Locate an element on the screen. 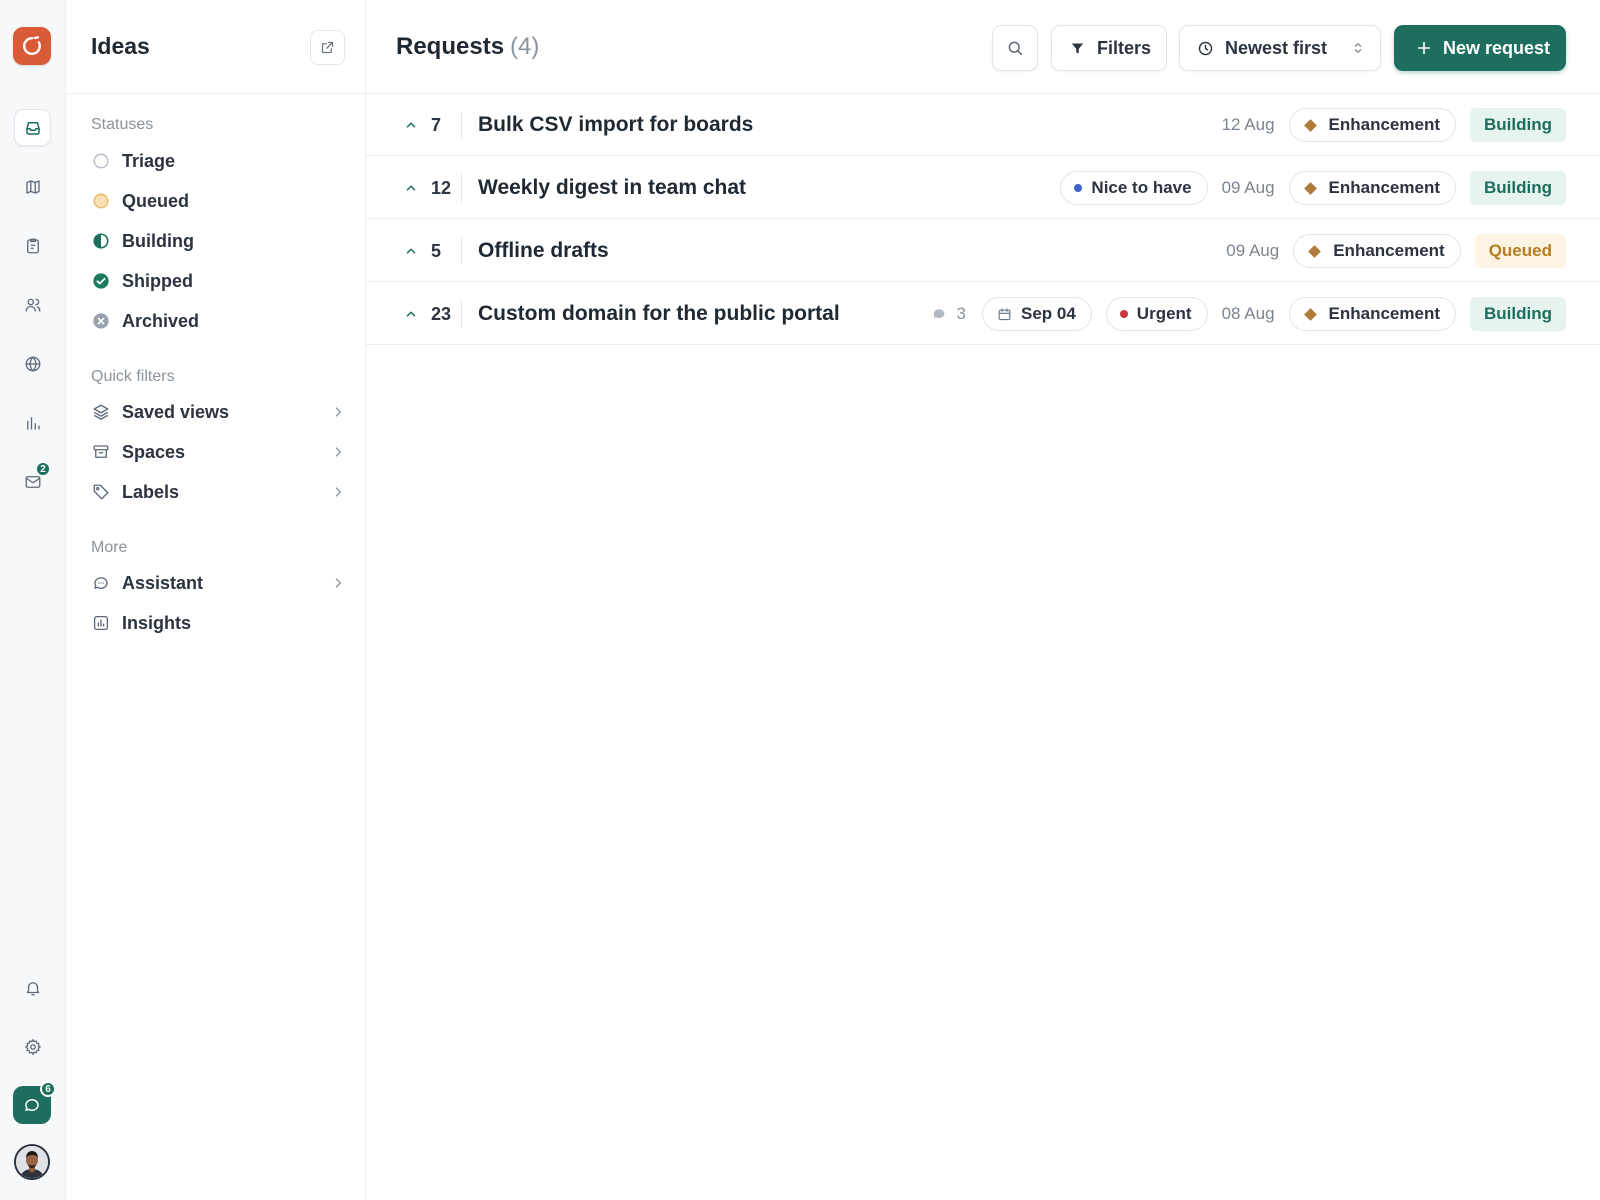  page-title: Requests (4) is located at coordinates (467, 47).